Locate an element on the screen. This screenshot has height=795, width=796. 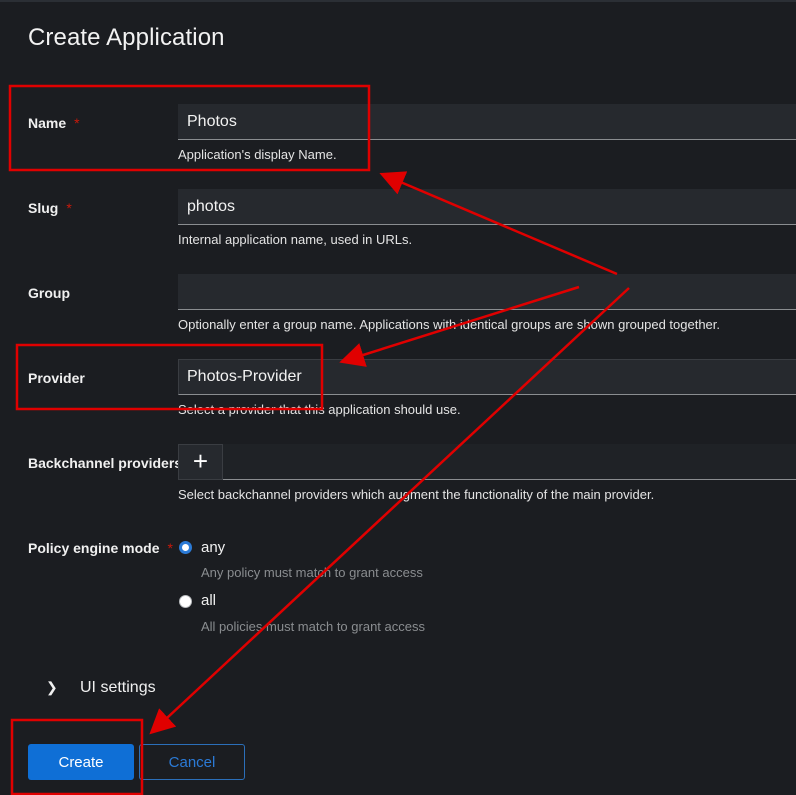
name-input-value: Photos is located at coordinates (212, 121).